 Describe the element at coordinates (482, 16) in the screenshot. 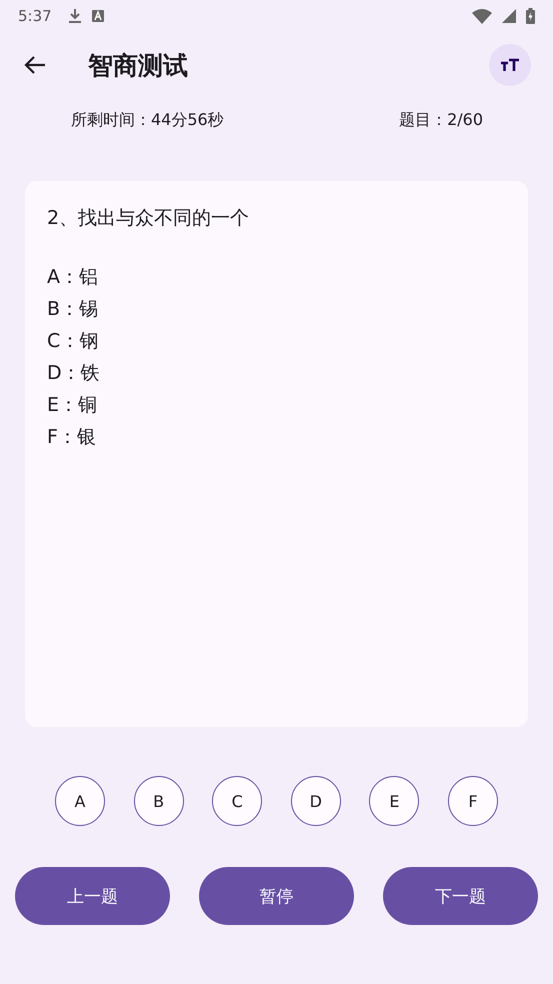

I see `wifi-icon` at that location.